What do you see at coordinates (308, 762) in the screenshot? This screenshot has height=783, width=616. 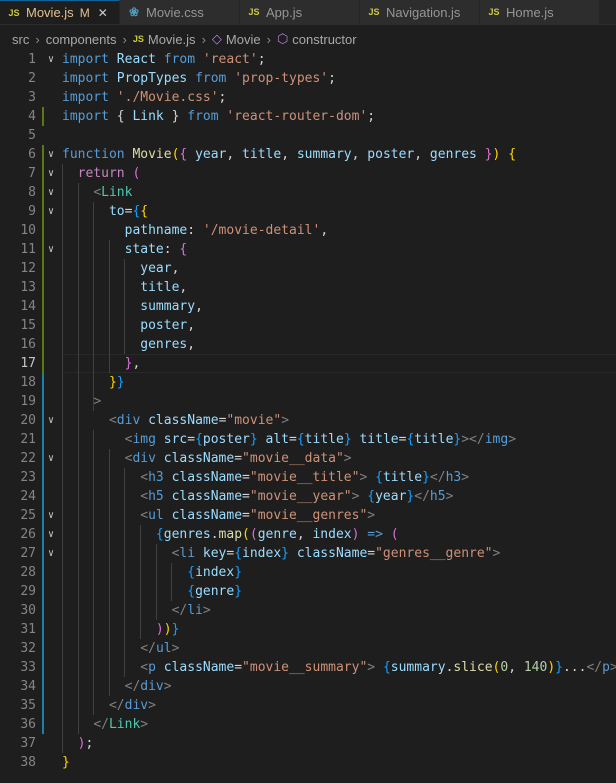 I see `code-line: 38}` at bounding box center [308, 762].